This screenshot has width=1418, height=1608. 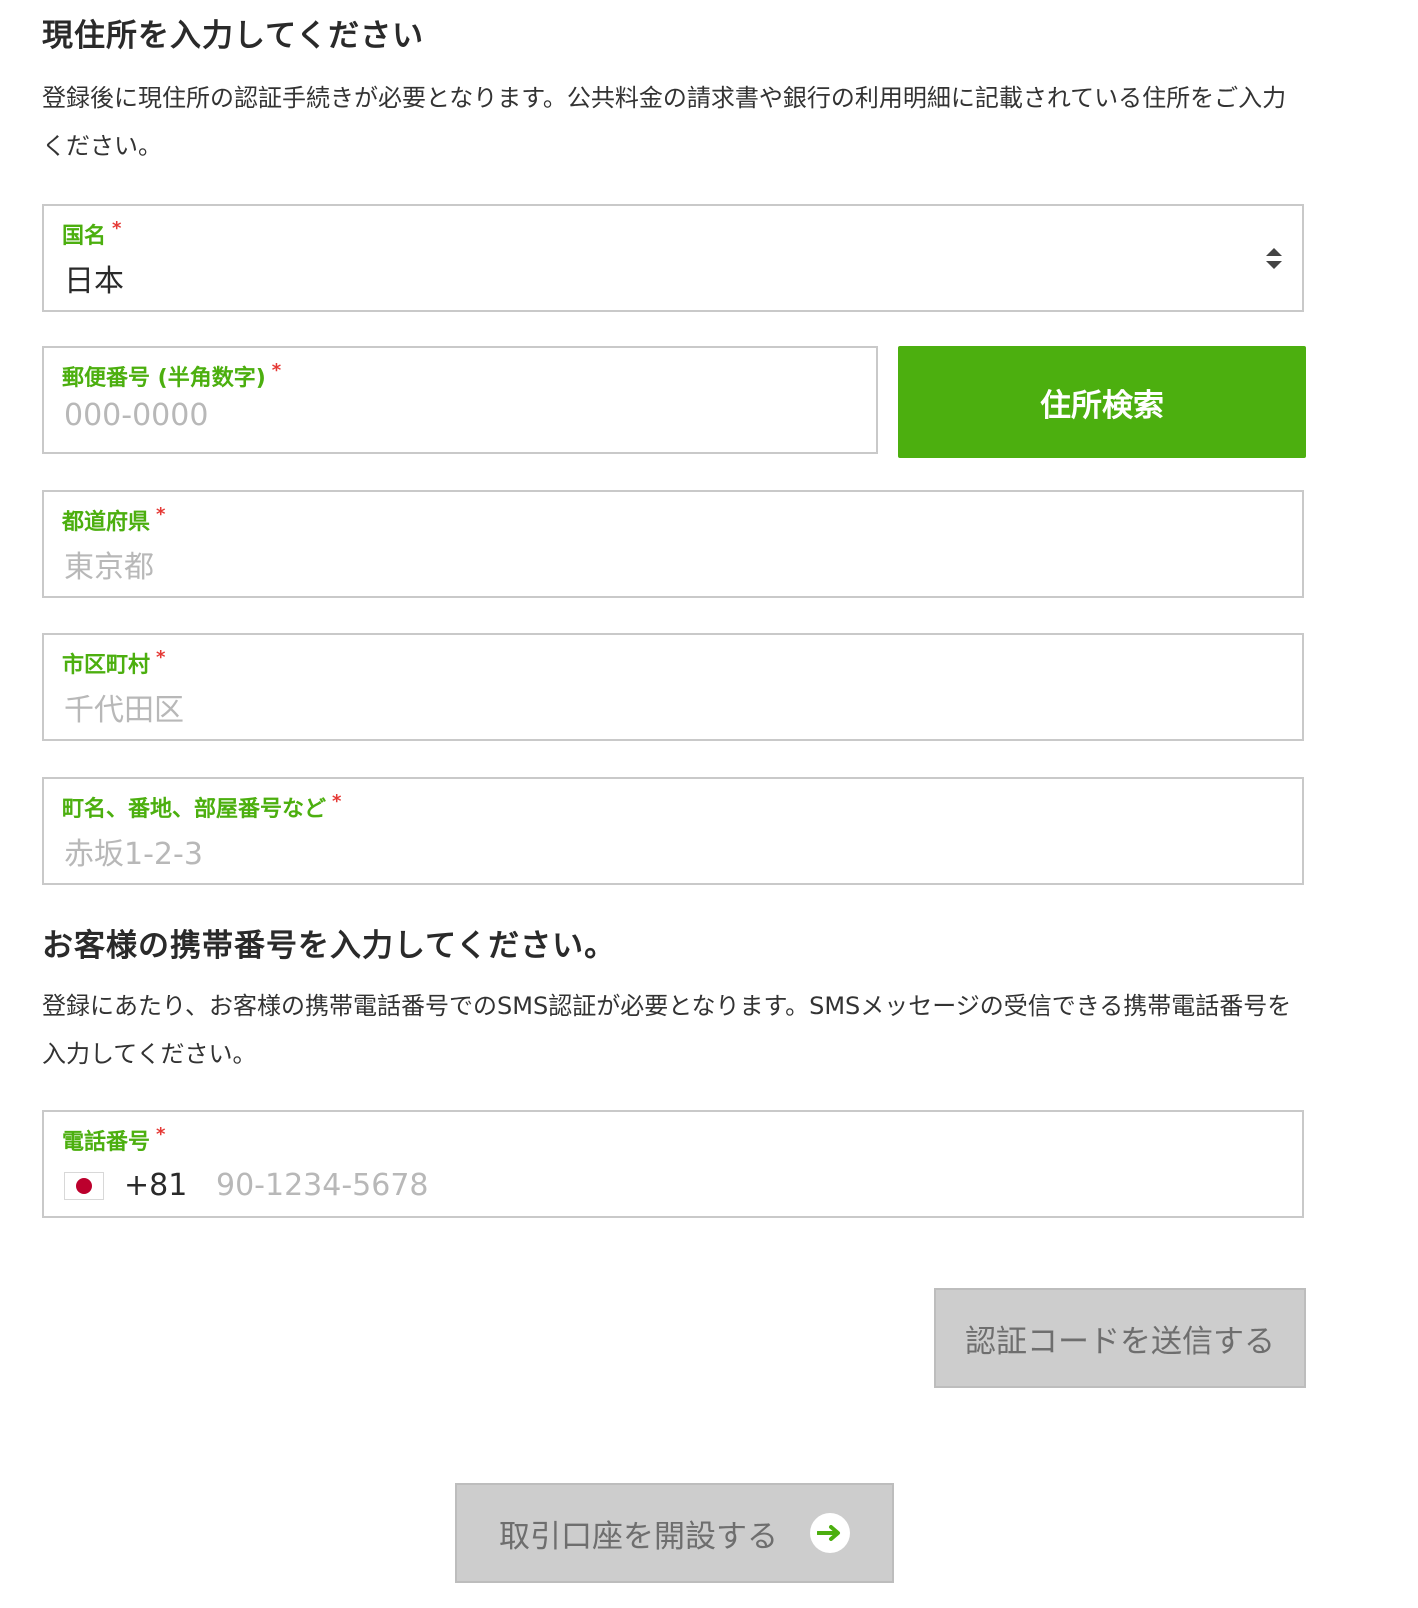 What do you see at coordinates (114, 519) in the screenshot?
I see `prefecture-label: 都道府県 *` at bounding box center [114, 519].